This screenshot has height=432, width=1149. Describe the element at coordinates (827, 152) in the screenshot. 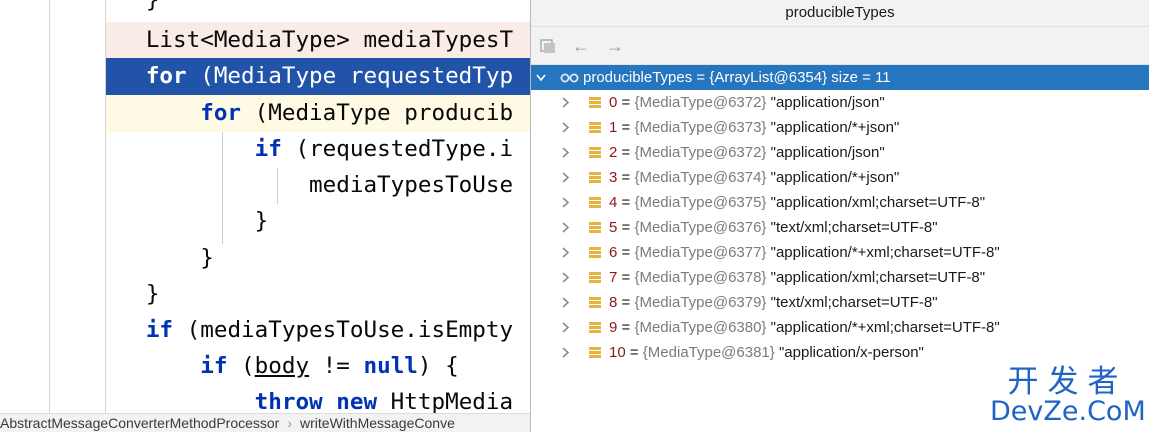

I see `item-value: "application/json"` at that location.